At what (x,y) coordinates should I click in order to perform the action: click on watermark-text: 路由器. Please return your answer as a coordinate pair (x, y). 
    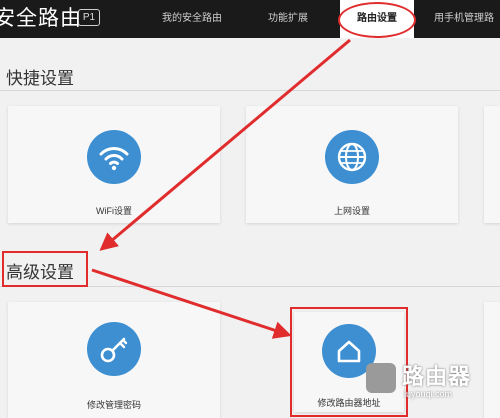
    Looking at the image, I should click on (437, 376).